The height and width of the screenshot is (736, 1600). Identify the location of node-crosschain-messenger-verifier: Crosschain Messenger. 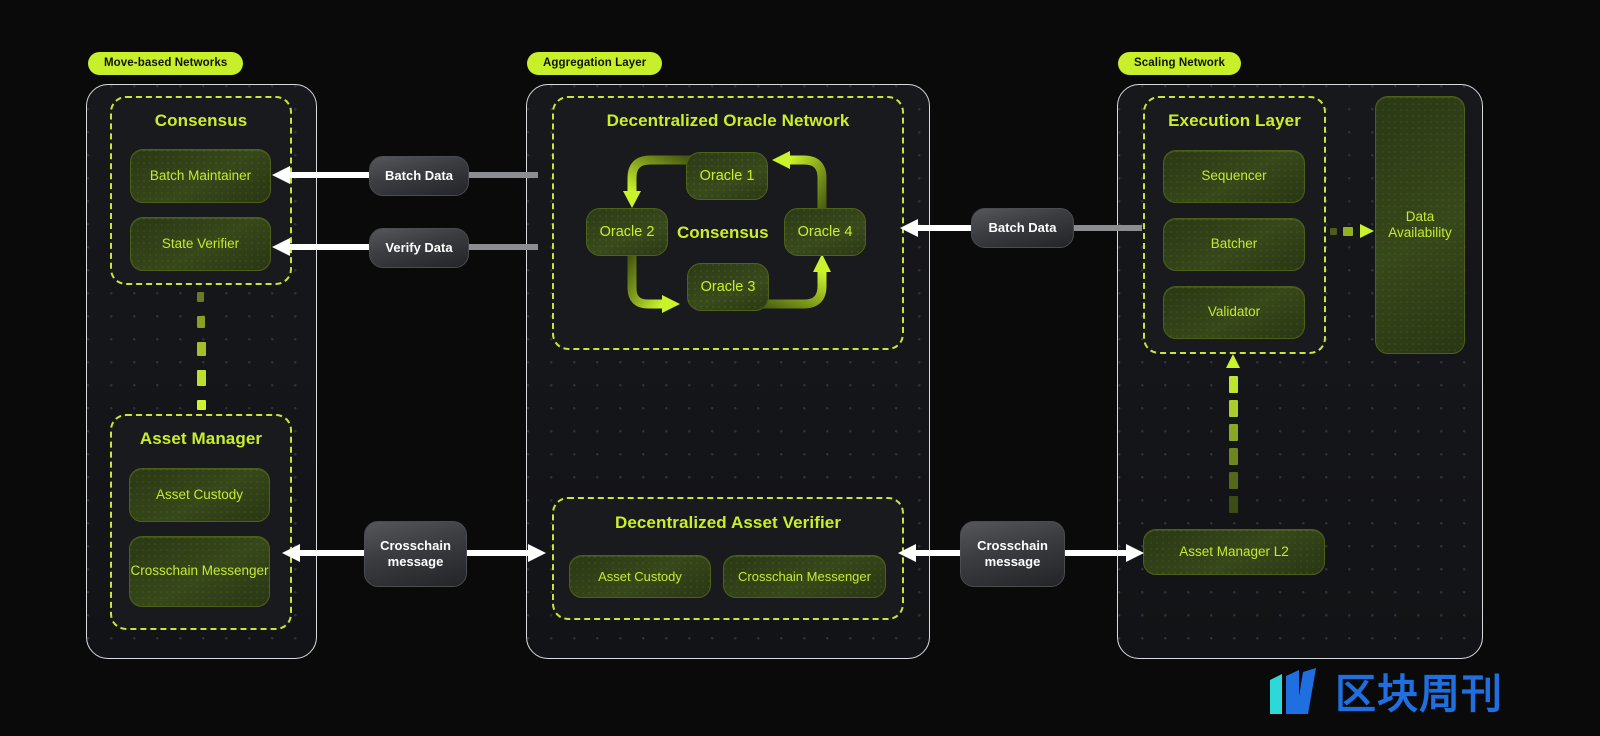
(804, 576).